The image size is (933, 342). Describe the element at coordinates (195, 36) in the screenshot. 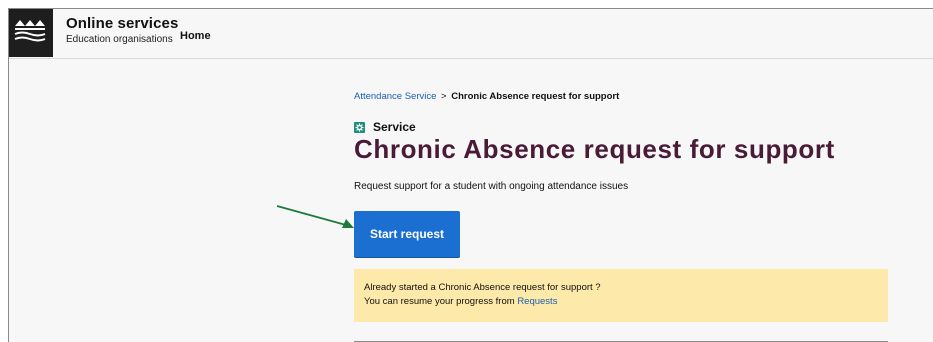

I see `nav-home-link: Home` at that location.